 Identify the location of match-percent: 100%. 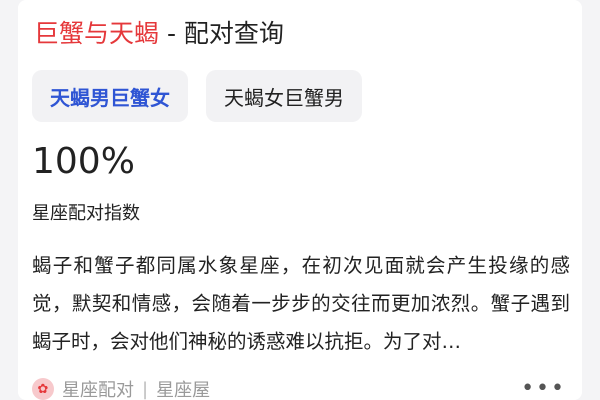
(83, 161).